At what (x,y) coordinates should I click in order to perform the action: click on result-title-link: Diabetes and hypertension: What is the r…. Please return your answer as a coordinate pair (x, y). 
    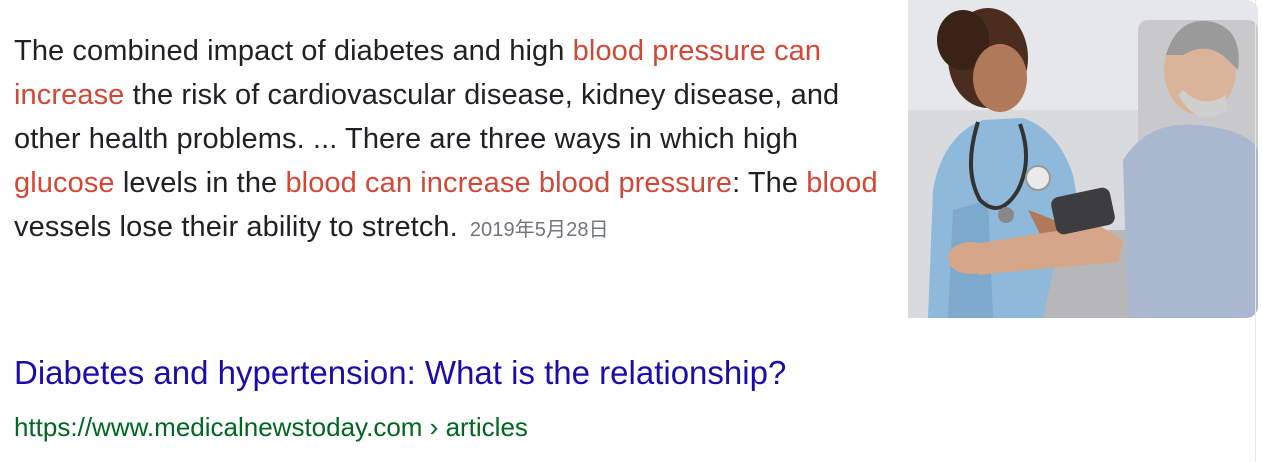
    Looking at the image, I should click on (400, 373).